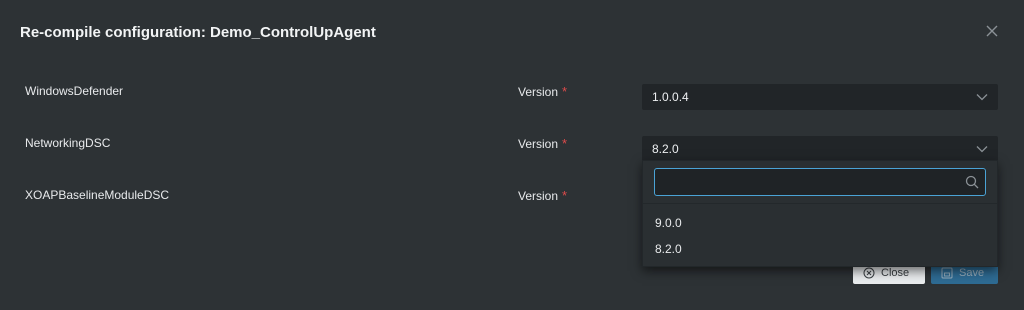 The image size is (1024, 310). I want to click on dropdown-search, so click(820, 182).